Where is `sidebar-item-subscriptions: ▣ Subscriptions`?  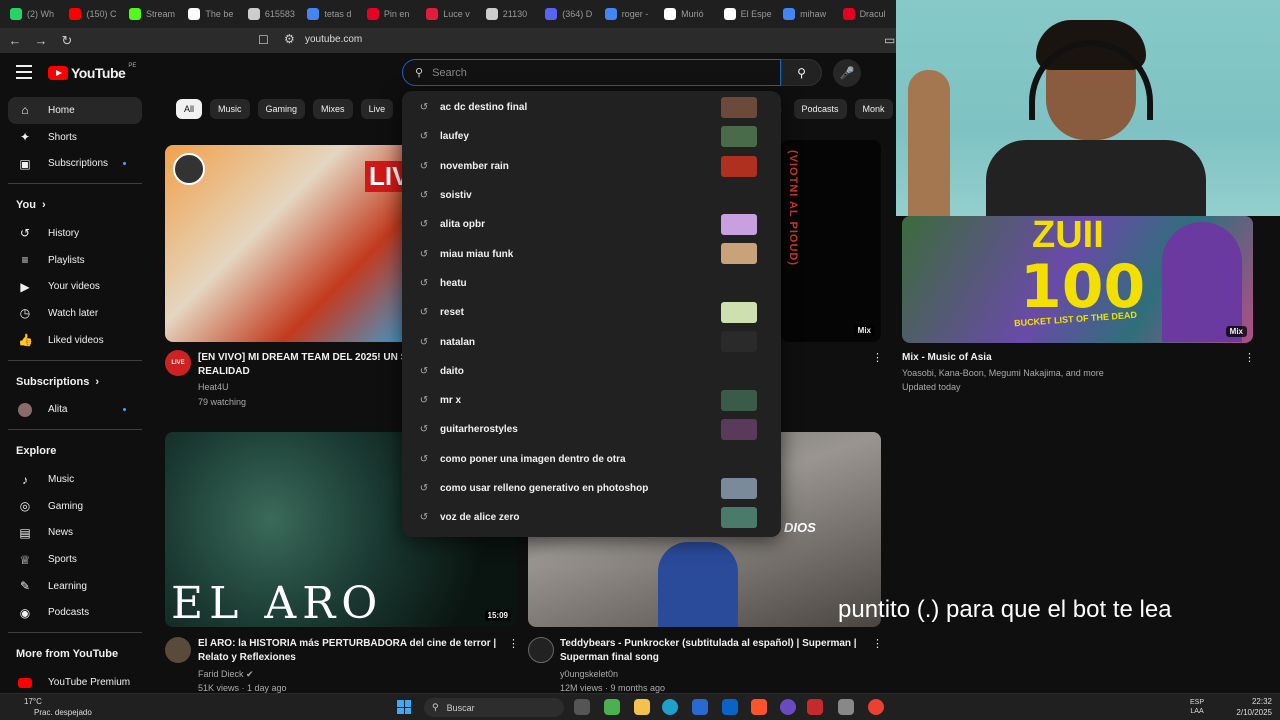 sidebar-item-subscriptions: ▣ Subscriptions is located at coordinates (75, 163).